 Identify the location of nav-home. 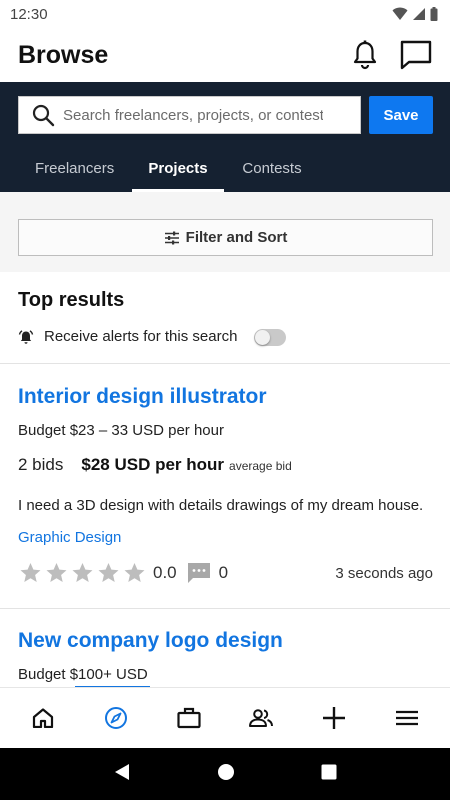
(43, 718).